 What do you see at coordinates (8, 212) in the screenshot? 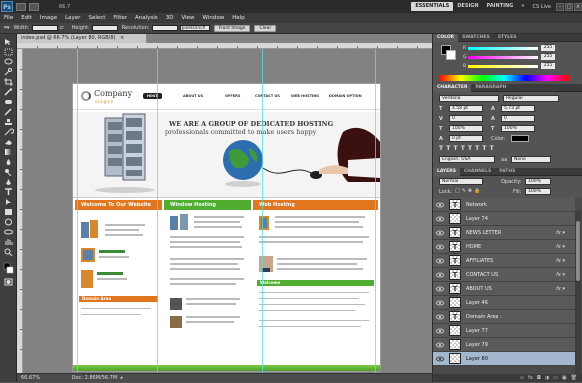
I see `shape-tool-icon` at bounding box center [8, 212].